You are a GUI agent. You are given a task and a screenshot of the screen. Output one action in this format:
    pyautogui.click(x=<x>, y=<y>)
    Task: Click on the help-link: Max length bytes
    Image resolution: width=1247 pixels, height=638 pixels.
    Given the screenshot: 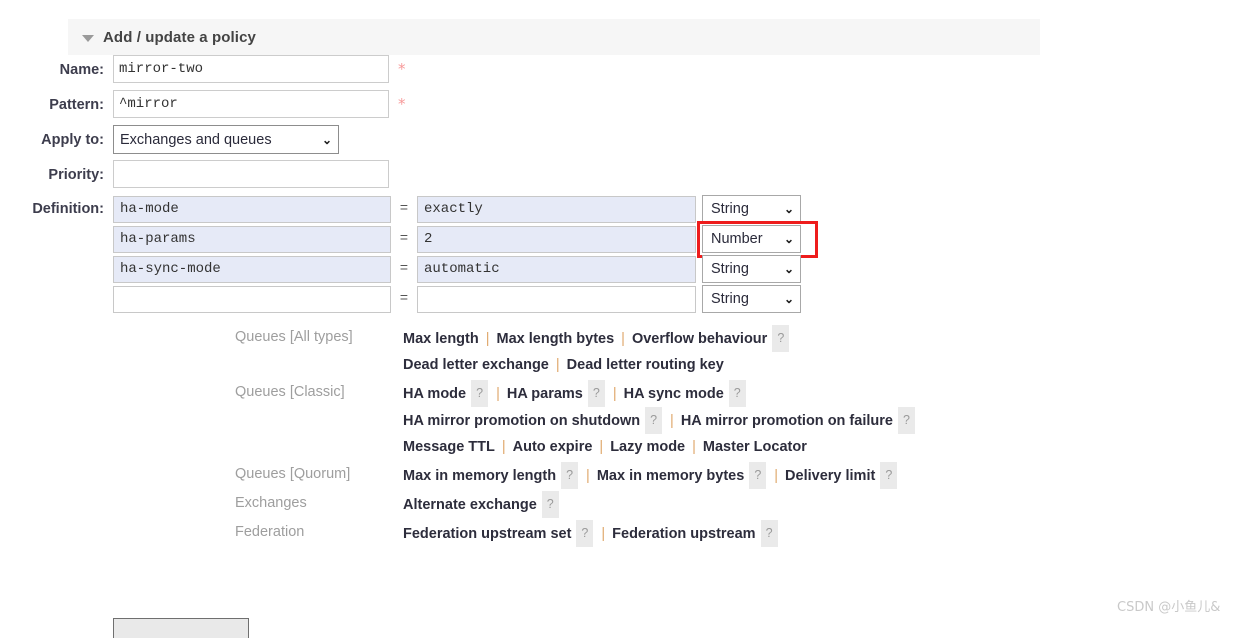 What is the action you would take?
    pyautogui.click(x=556, y=339)
    